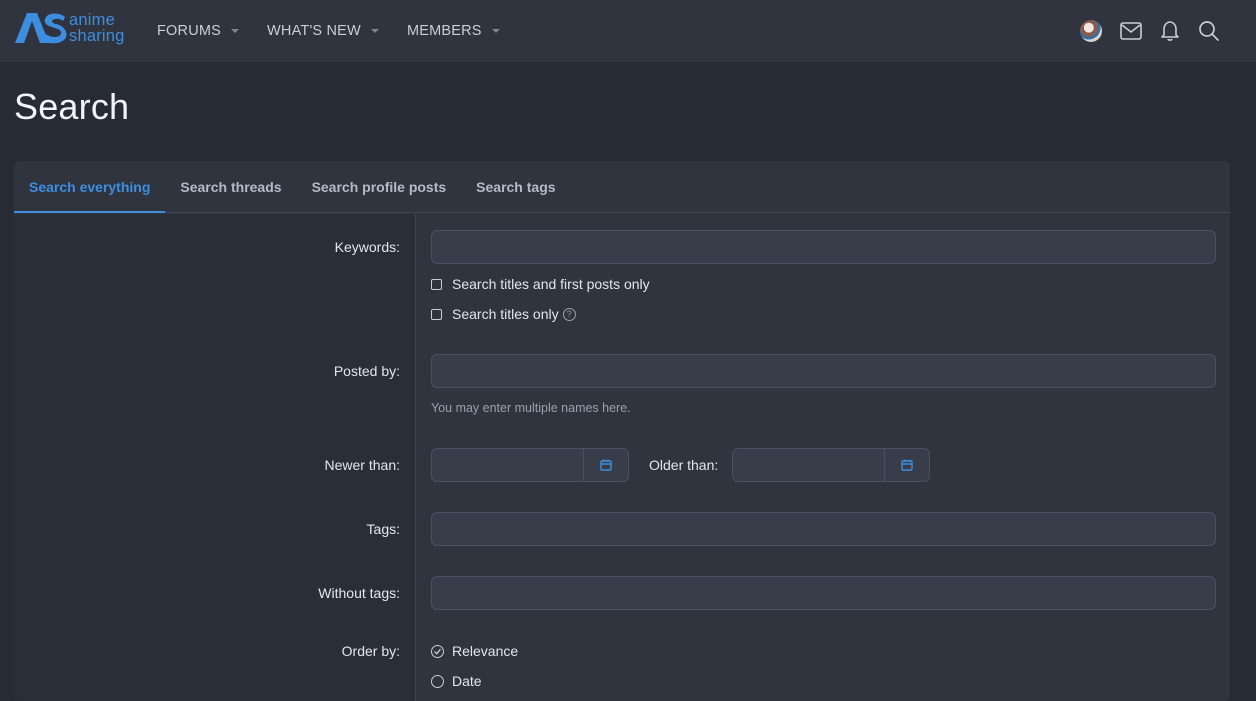 This screenshot has width=1256, height=701. What do you see at coordinates (366, 371) in the screenshot?
I see `posted-by-label: Posted by:` at bounding box center [366, 371].